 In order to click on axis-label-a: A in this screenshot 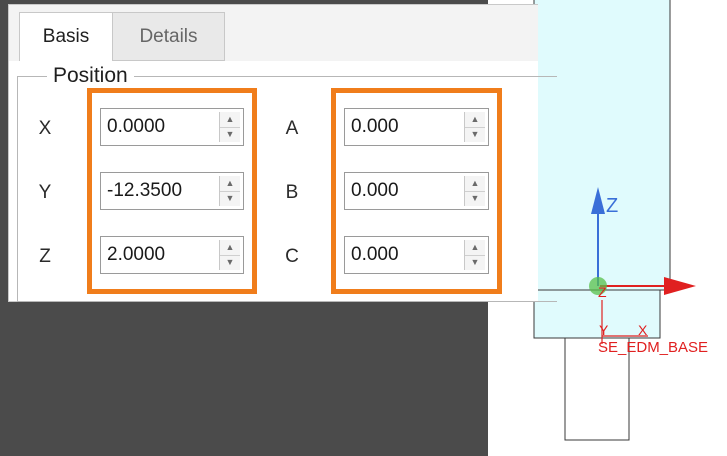, I will do `click(292, 128)`.